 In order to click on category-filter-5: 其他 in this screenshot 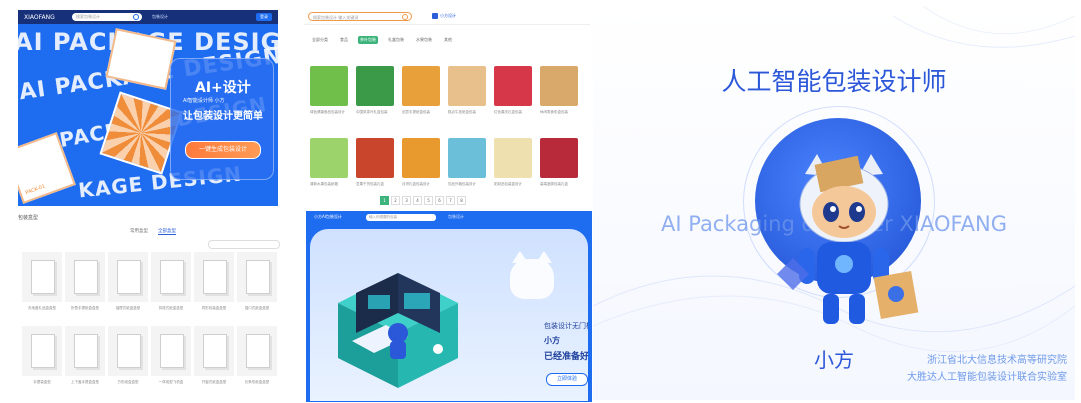, I will do `click(448, 40)`.